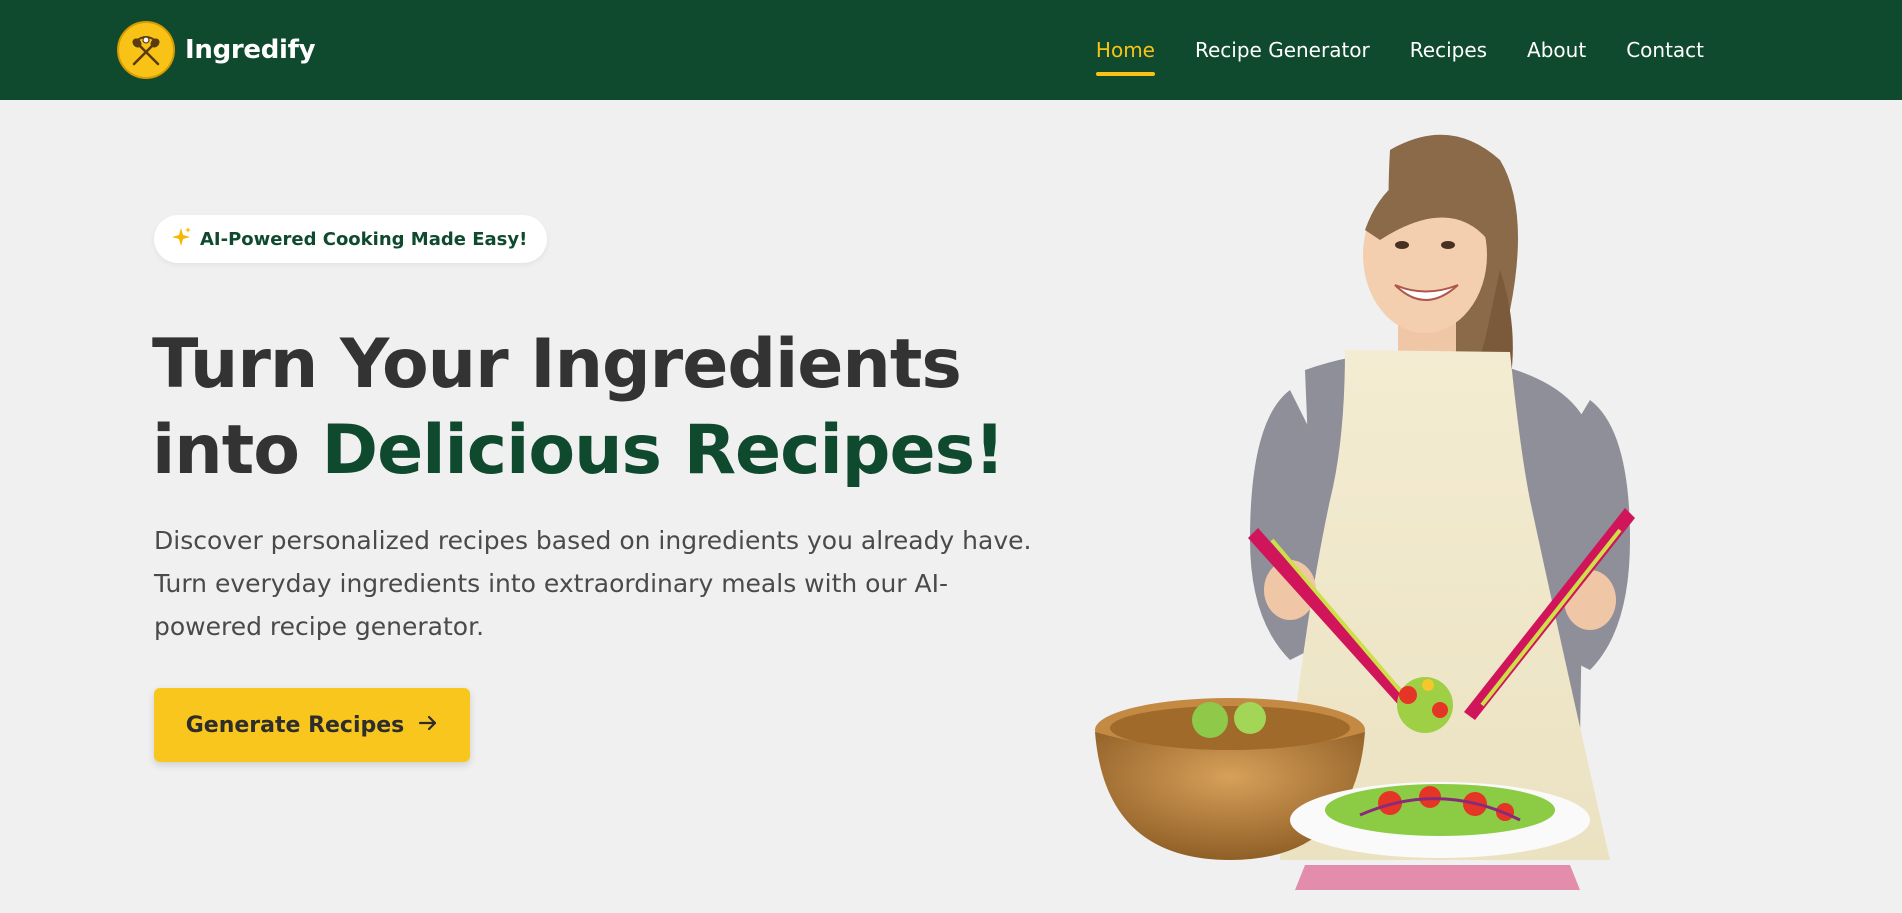 This screenshot has height=913, width=1902. Describe the element at coordinates (250, 50) in the screenshot. I see `brand-name: Ingredify` at that location.